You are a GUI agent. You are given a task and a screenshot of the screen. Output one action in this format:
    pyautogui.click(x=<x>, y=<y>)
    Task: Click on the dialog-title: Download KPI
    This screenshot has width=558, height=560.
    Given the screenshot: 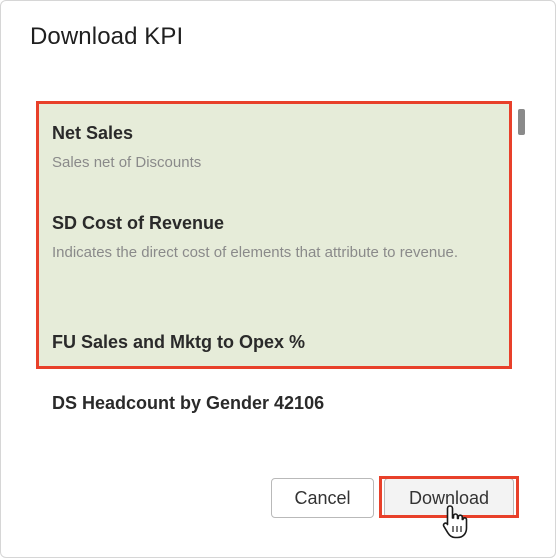 What is the action you would take?
    pyautogui.click(x=107, y=36)
    